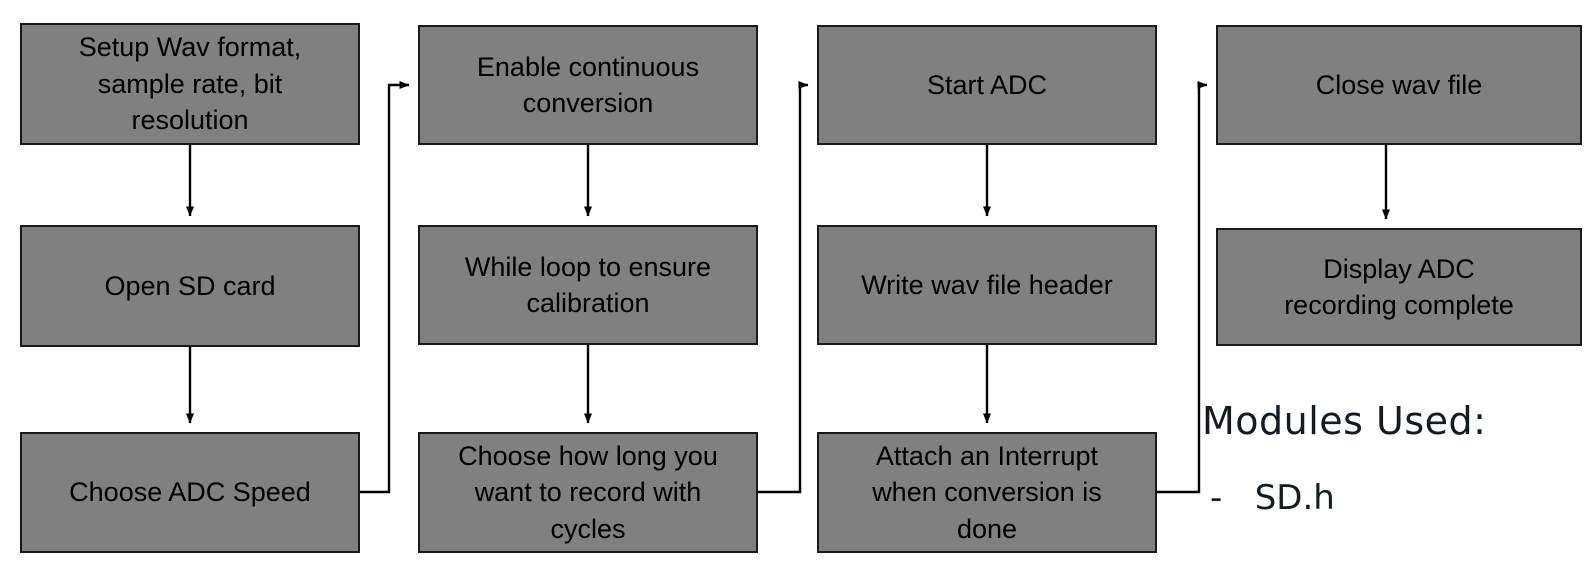  I want to click on node-display-complete: Display ADC recording complete, so click(1399, 287).